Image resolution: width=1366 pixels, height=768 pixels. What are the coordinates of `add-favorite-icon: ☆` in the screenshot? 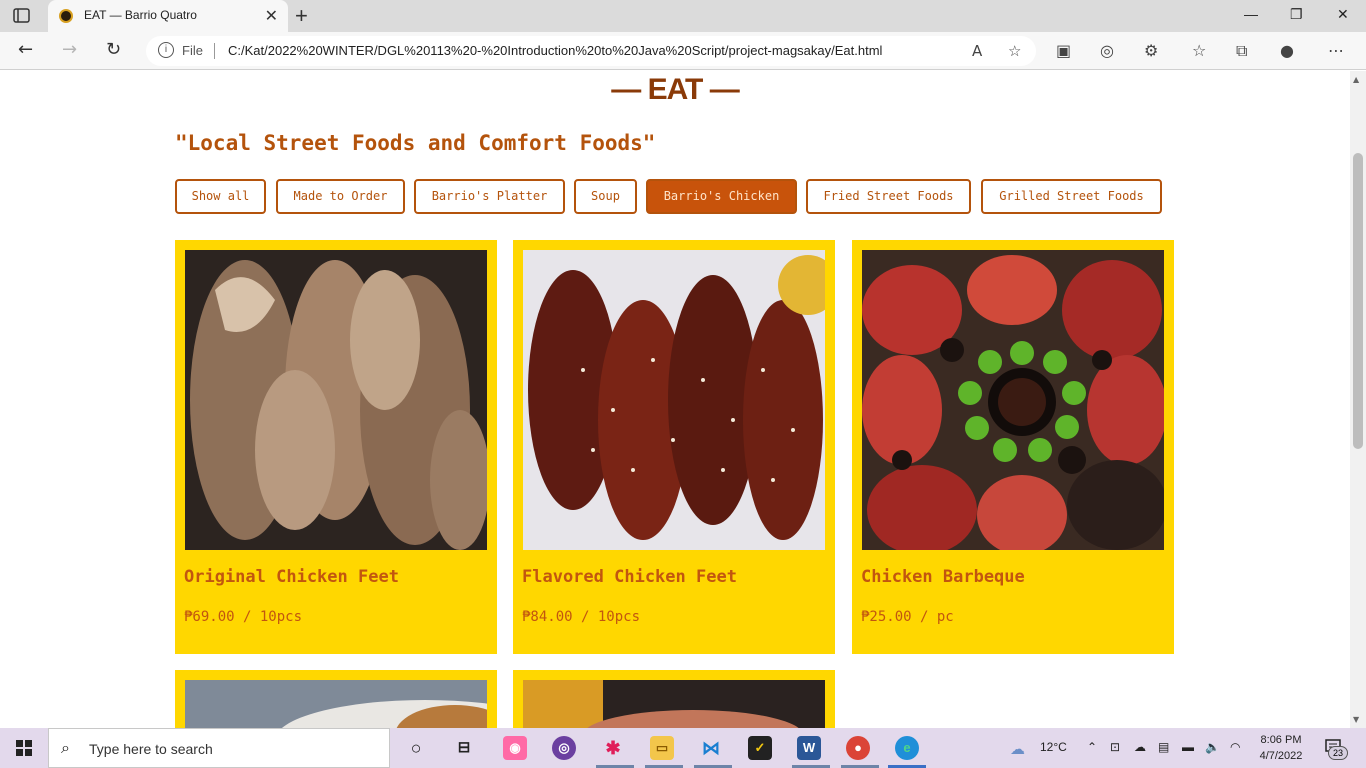 It's located at (1014, 51).